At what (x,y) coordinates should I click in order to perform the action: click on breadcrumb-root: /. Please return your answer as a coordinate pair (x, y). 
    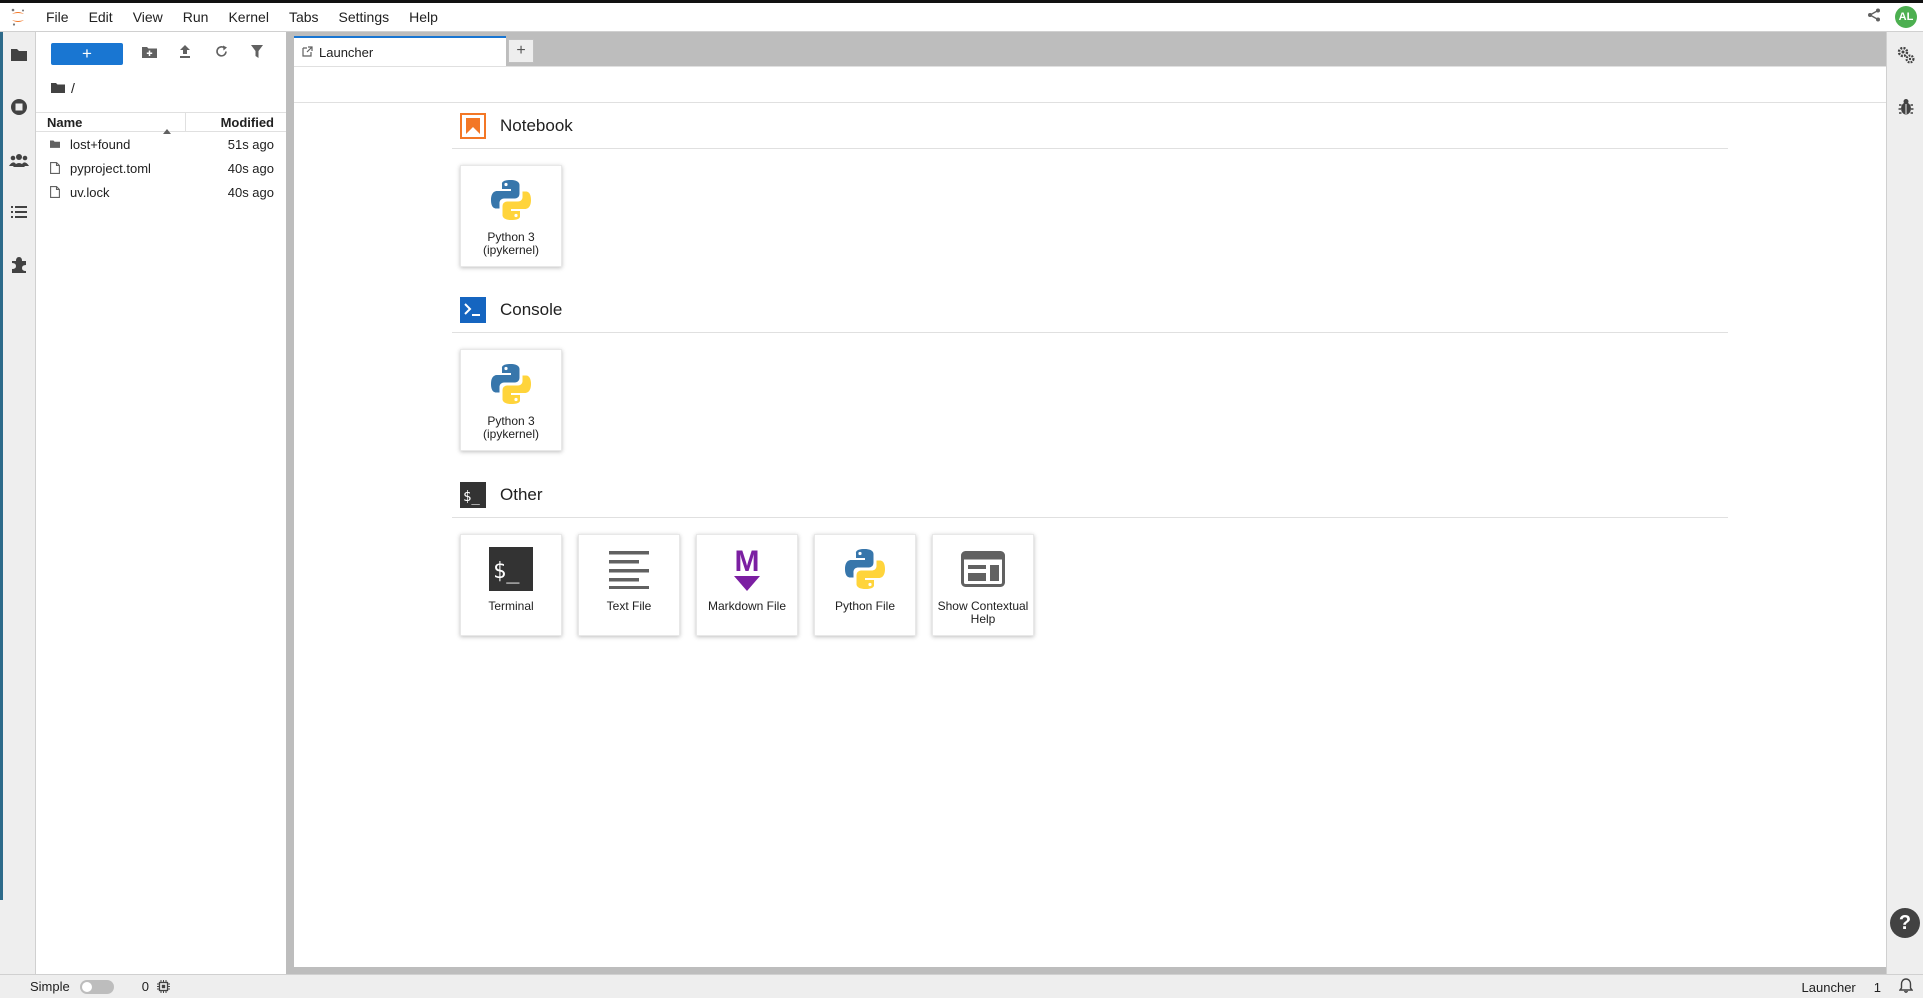
    Looking at the image, I should click on (73, 88).